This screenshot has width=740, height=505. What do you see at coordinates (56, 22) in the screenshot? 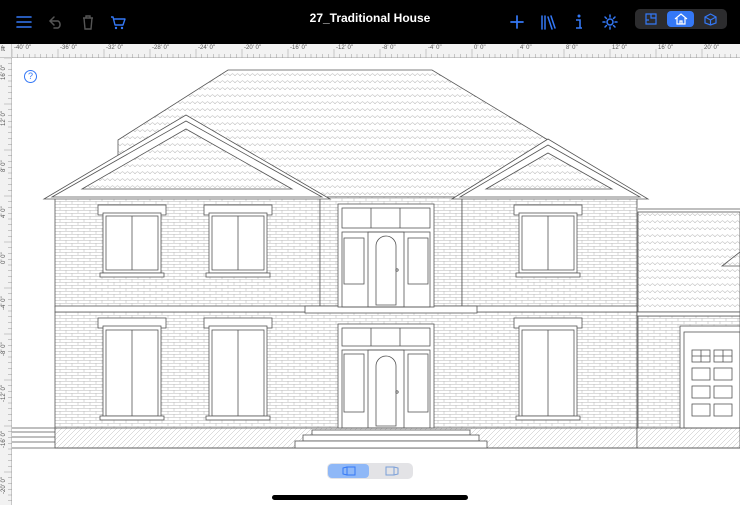
I see `undo-icon` at bounding box center [56, 22].